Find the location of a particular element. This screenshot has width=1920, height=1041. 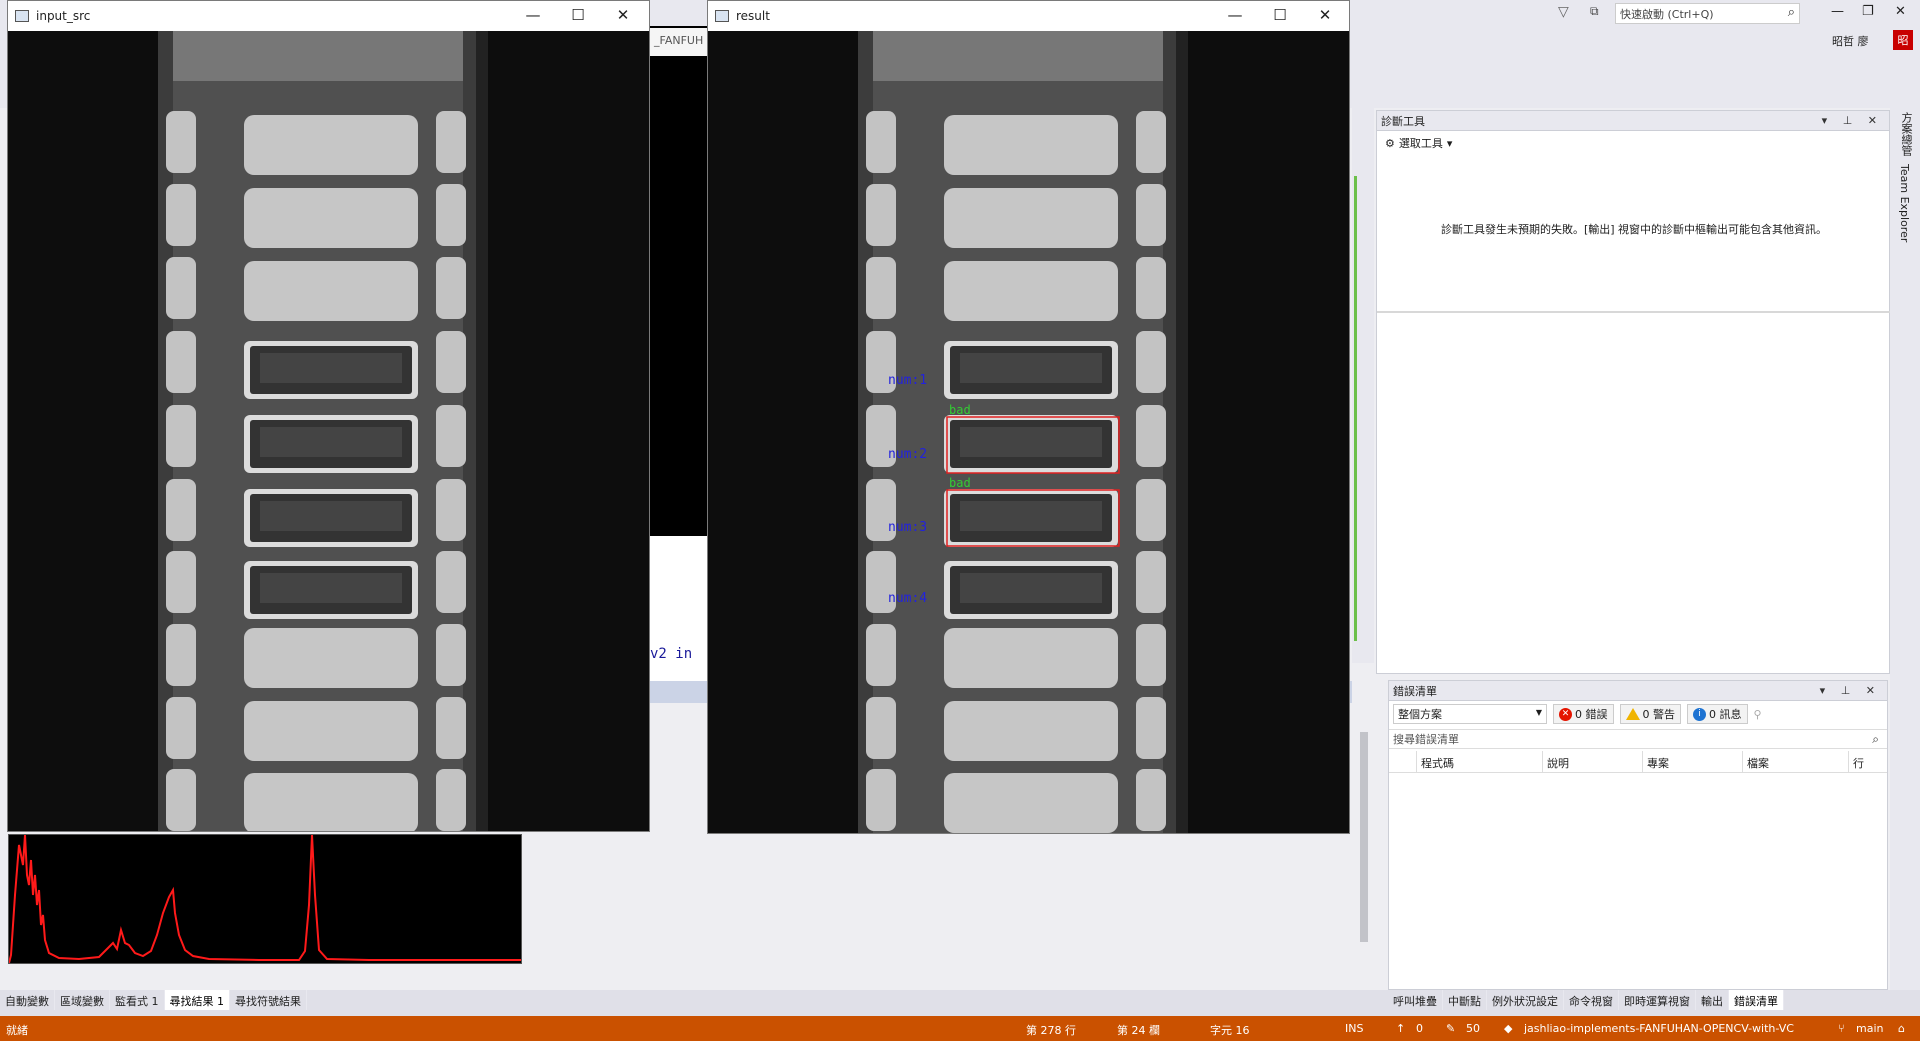

git-repo-icon: ◆ is located at coordinates (1508, 1028).